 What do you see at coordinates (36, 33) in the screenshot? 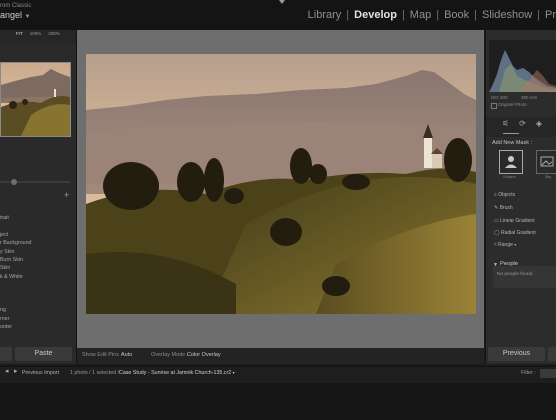
I see `zoom-100: 100%` at bounding box center [36, 33].